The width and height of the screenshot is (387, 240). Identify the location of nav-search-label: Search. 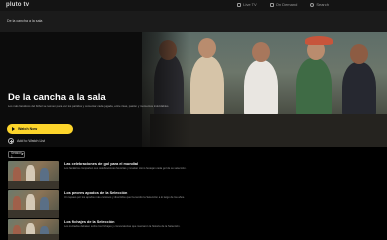
(322, 4).